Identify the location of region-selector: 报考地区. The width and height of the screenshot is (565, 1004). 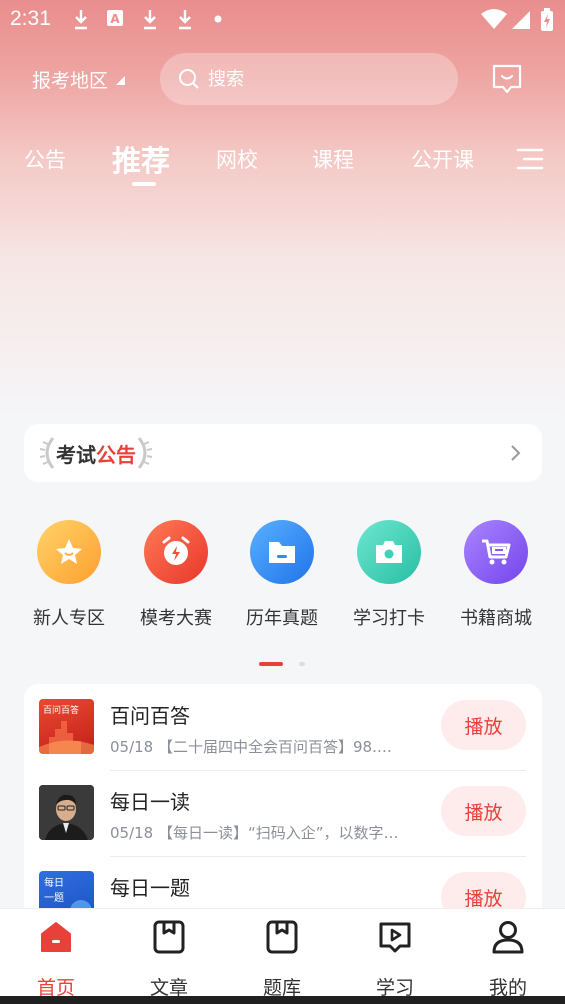
(79, 79).